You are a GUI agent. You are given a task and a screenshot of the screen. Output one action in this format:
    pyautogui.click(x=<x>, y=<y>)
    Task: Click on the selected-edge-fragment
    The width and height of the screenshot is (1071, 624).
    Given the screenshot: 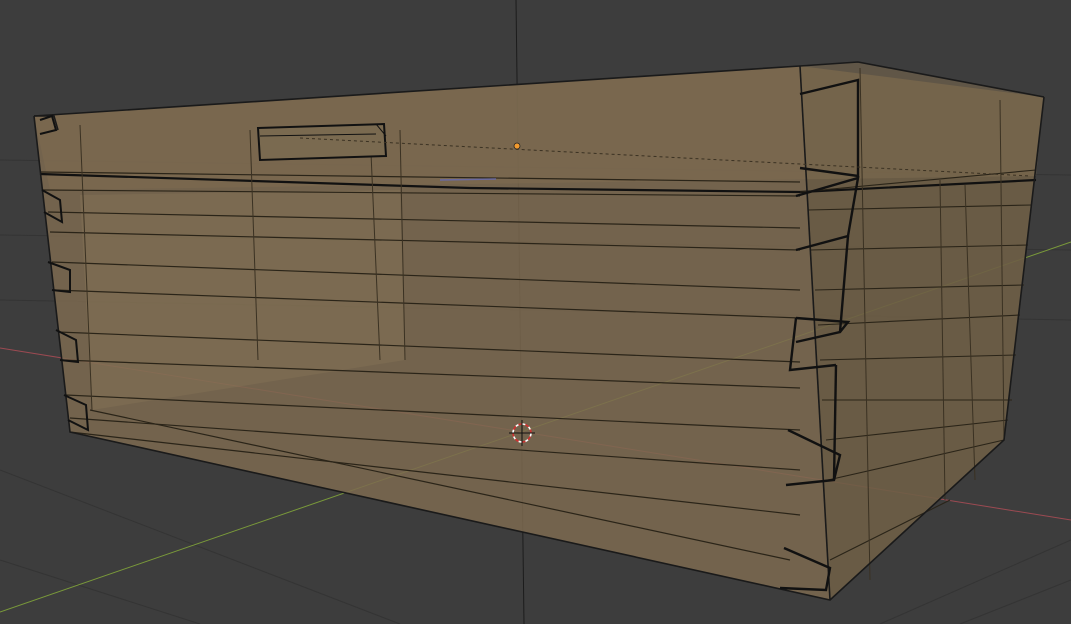 What is the action you would take?
    pyautogui.click(x=468, y=179)
    